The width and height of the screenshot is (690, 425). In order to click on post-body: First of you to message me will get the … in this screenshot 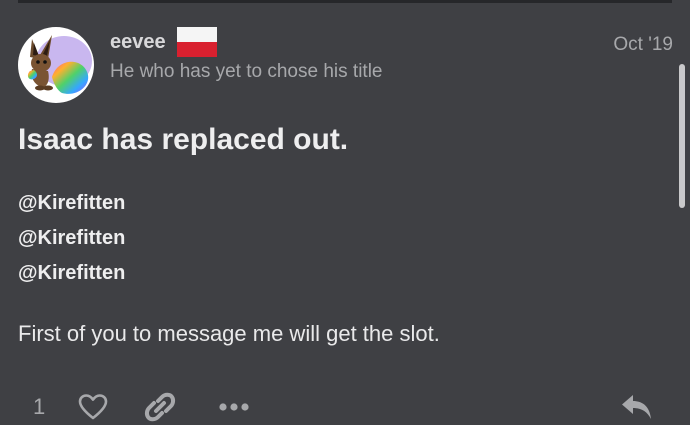, I will do `click(229, 333)`.